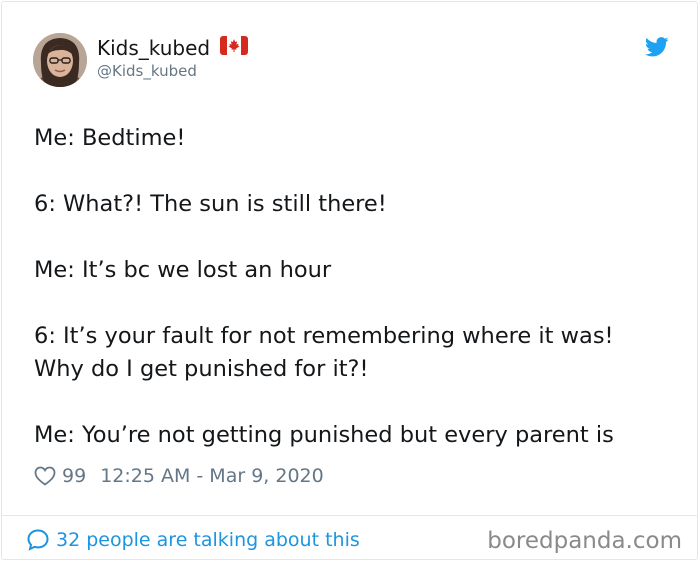 This screenshot has height=563, width=700. I want to click on avatar-image, so click(60, 60).